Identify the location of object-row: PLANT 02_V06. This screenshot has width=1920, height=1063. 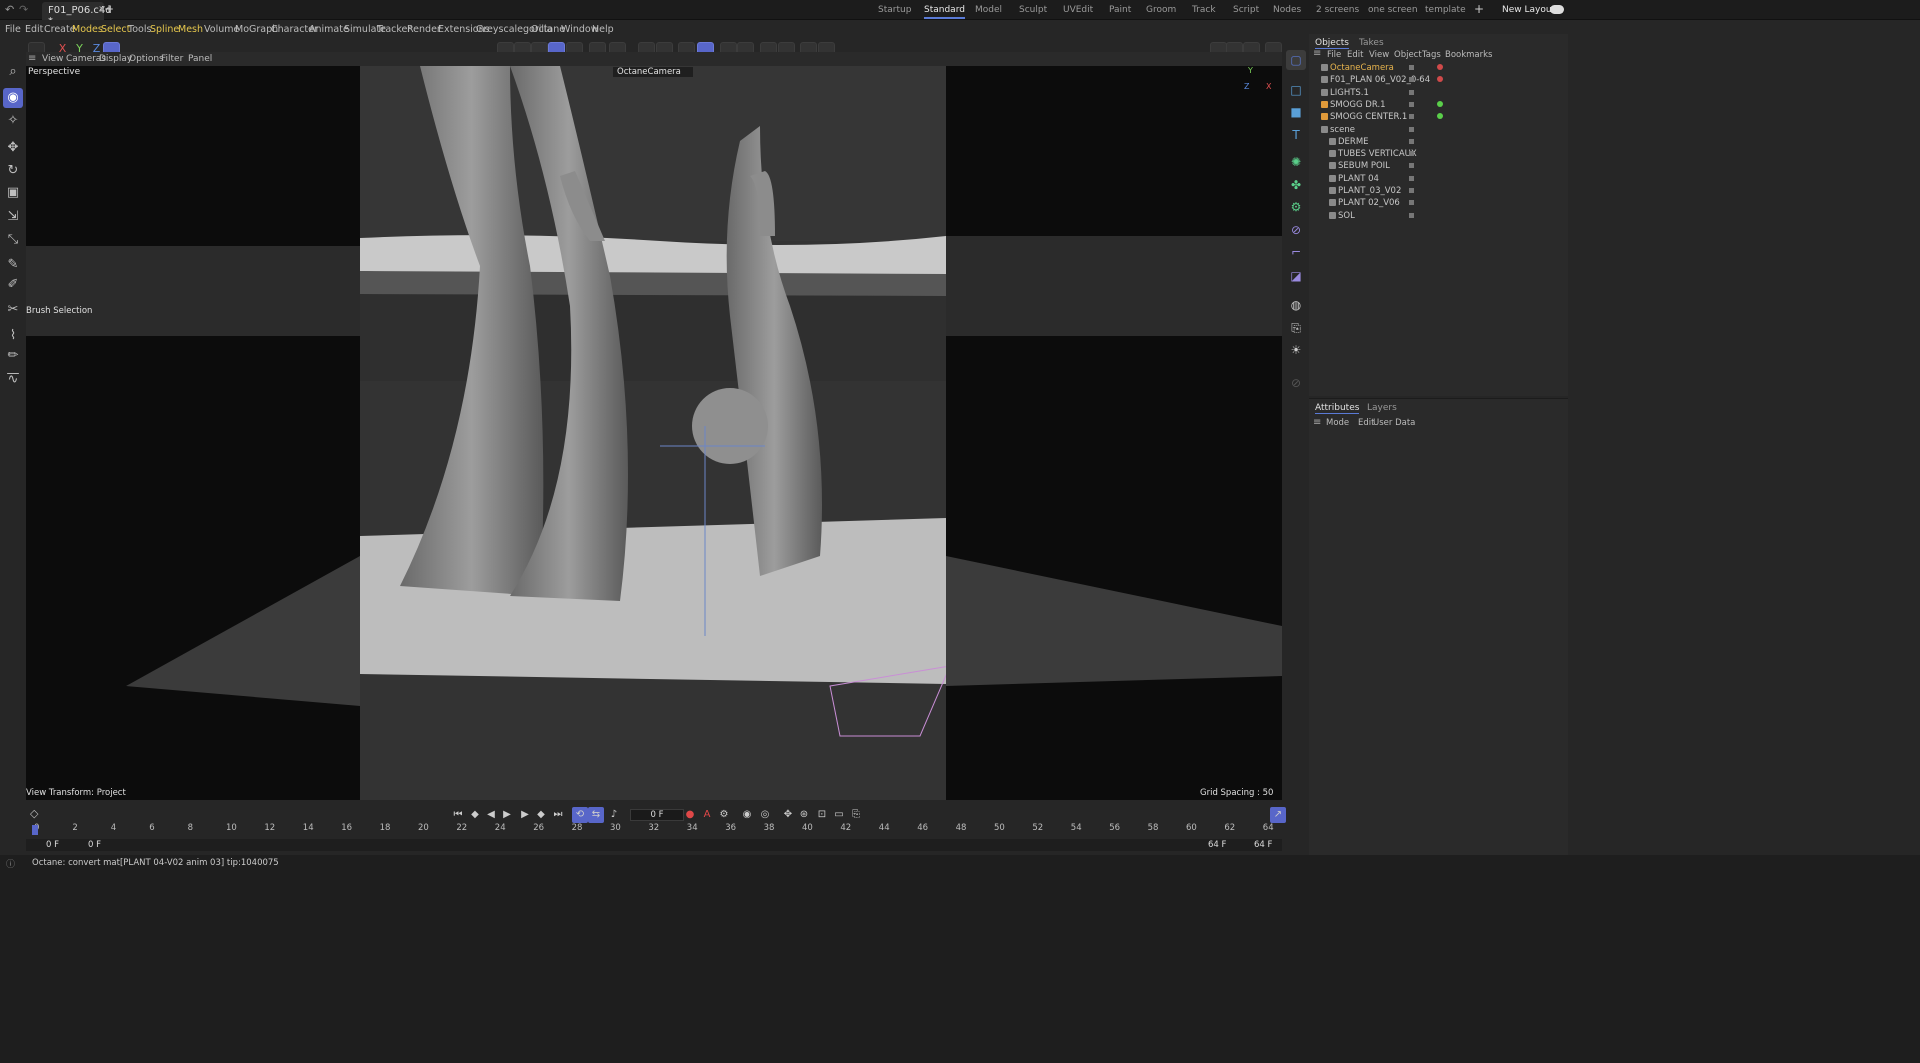
(1438, 203).